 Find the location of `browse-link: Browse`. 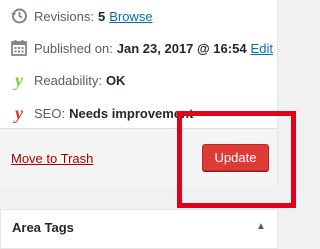

browse-link: Browse is located at coordinates (130, 16).